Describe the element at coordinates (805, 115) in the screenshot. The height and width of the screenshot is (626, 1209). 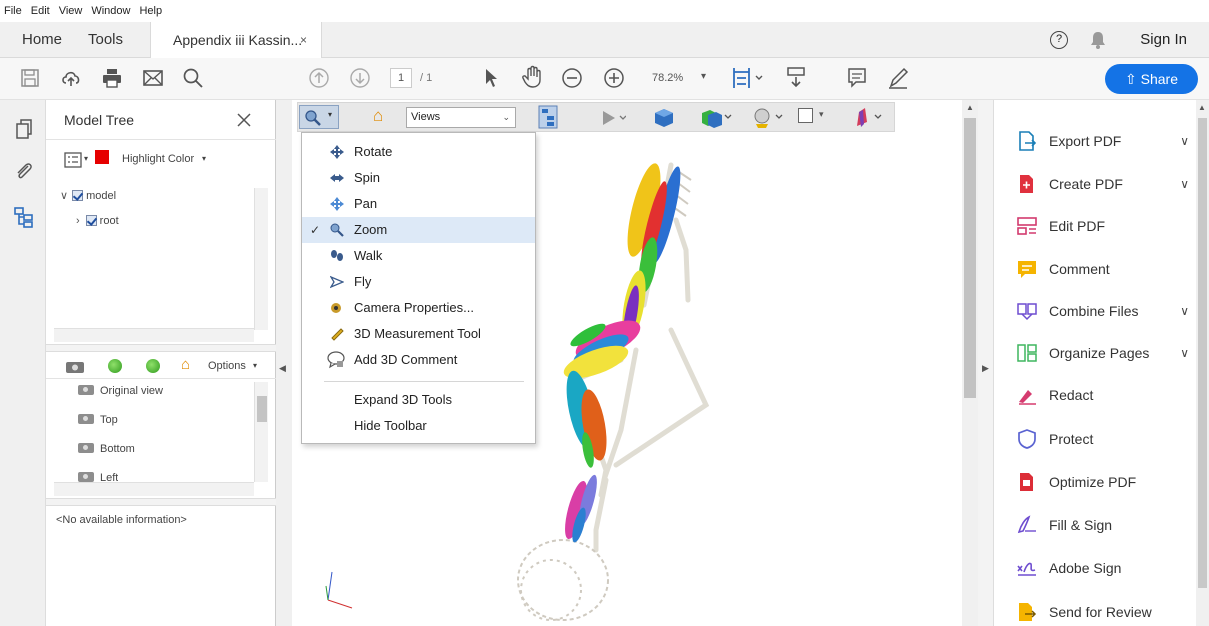
I see `background-color-icon` at that location.